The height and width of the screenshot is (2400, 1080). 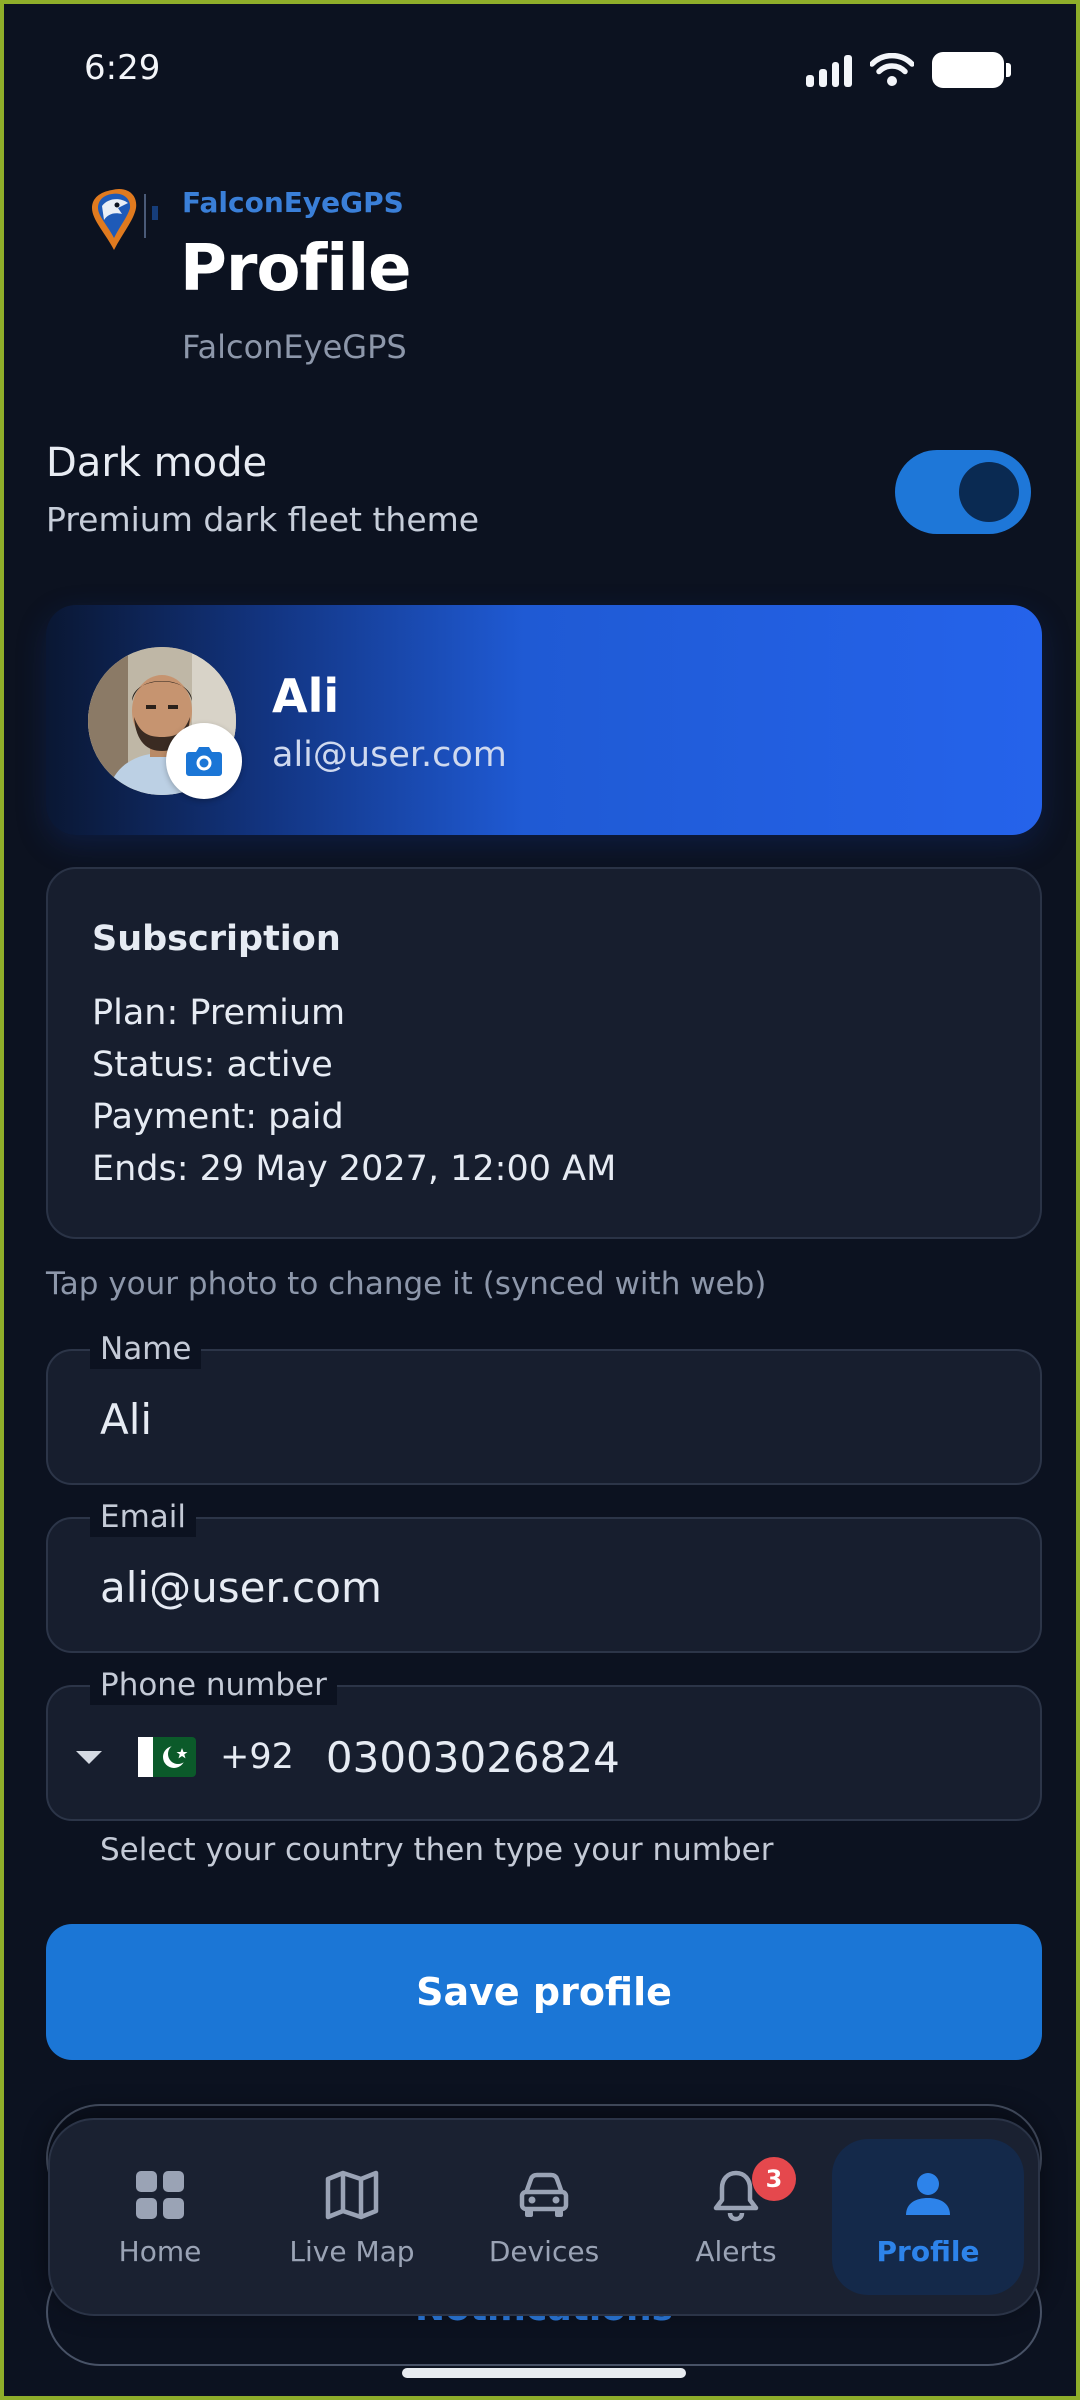 I want to click on battery-icon, so click(x=971, y=70).